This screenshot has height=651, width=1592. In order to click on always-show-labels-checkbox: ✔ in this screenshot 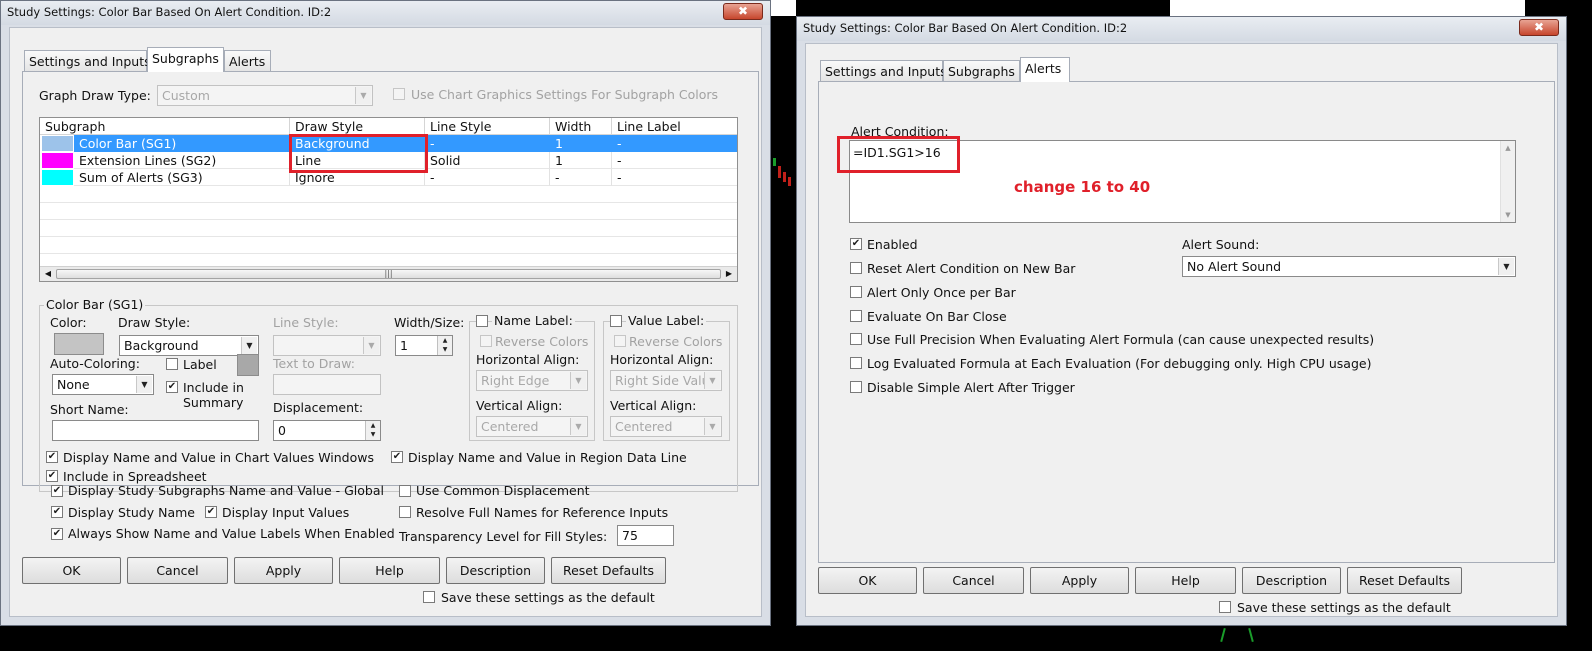, I will do `click(57, 534)`.